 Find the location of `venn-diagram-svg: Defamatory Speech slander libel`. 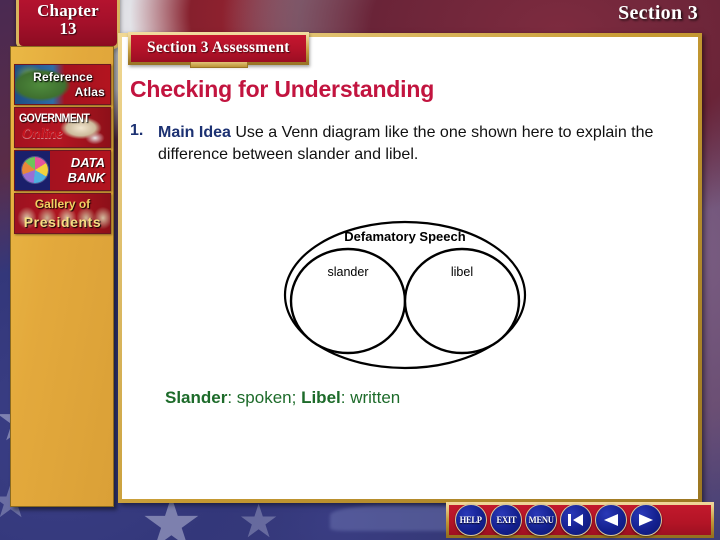

venn-diagram-svg: Defamatory Speech slander libel is located at coordinates (405, 295).